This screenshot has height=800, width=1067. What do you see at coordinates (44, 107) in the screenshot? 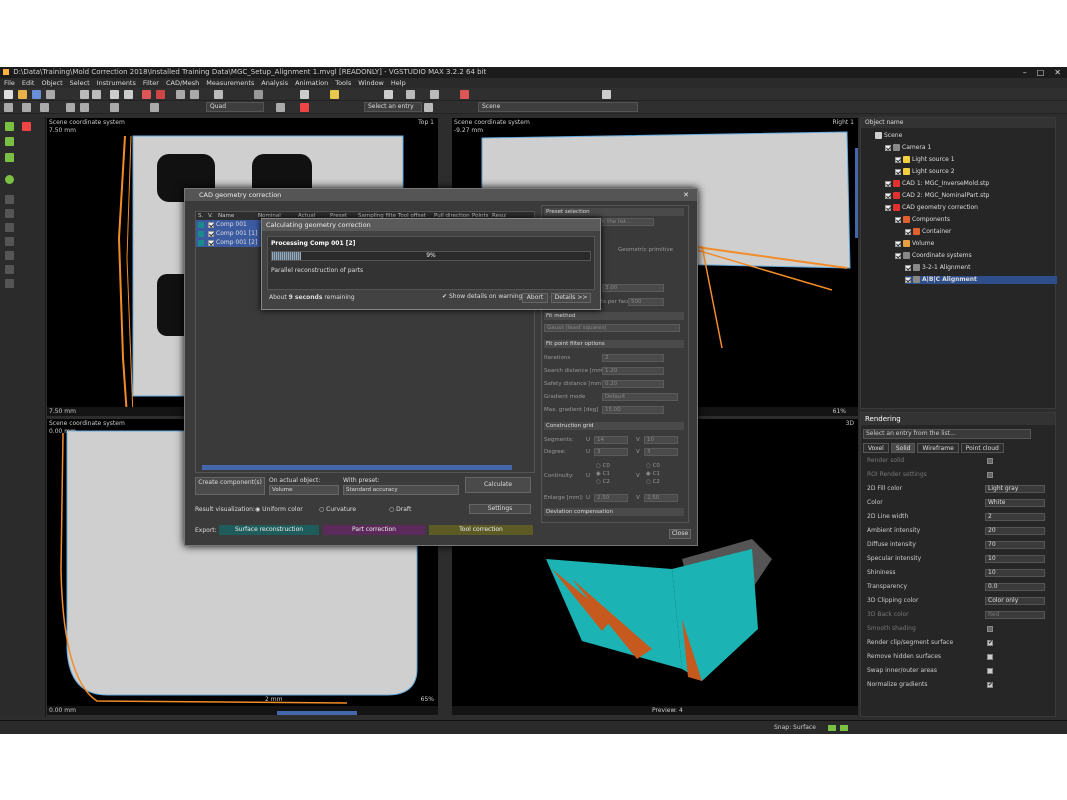
I see `render-icon` at bounding box center [44, 107].